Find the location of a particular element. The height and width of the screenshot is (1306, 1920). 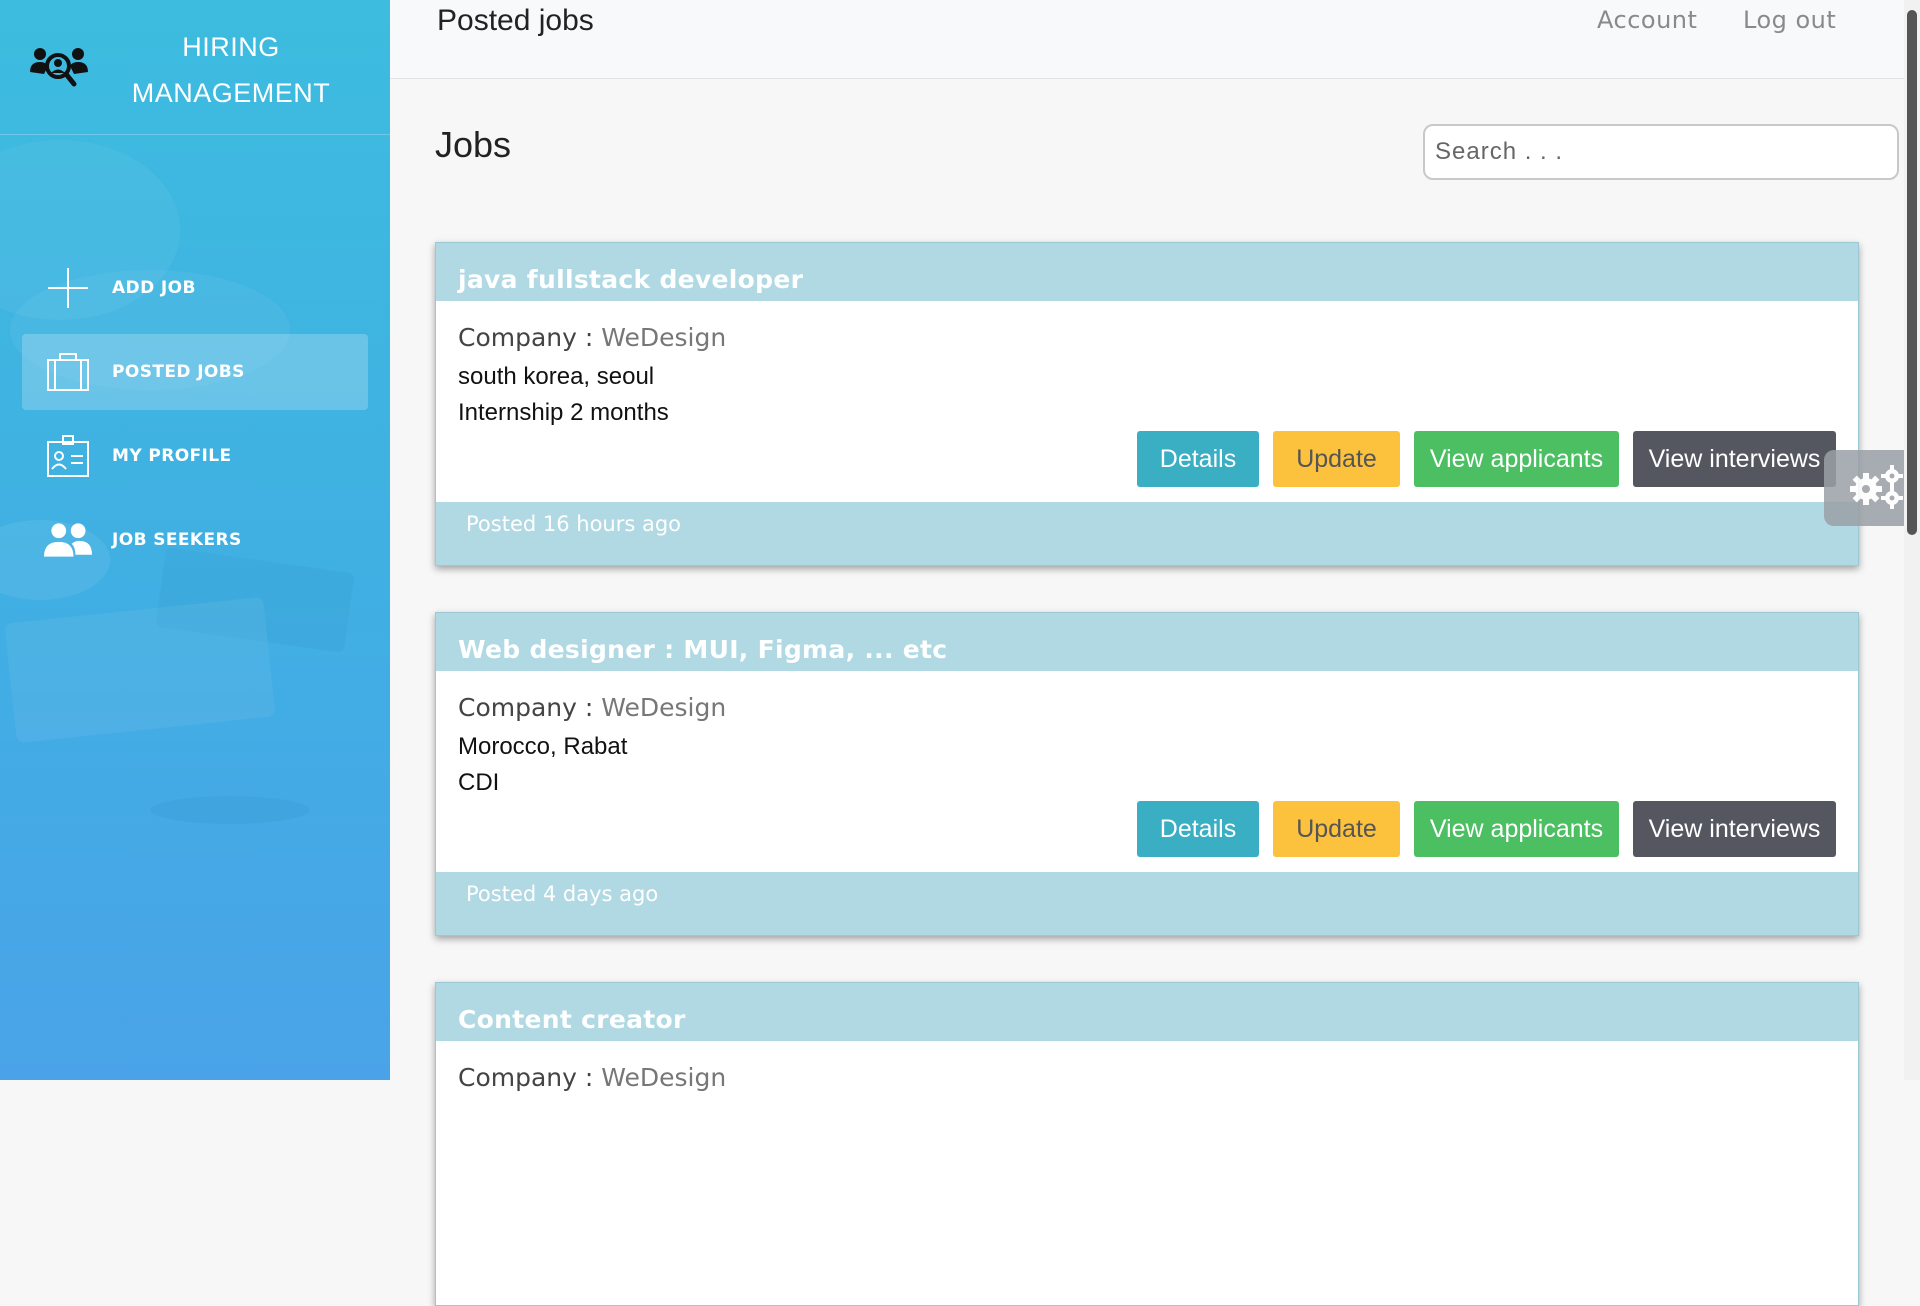

brand-title-line2: MANAGEMENT is located at coordinates (231, 93).